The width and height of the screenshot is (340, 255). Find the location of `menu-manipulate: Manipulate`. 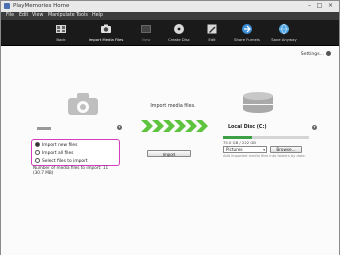

menu-manipulate: Manipulate is located at coordinates (61, 16).